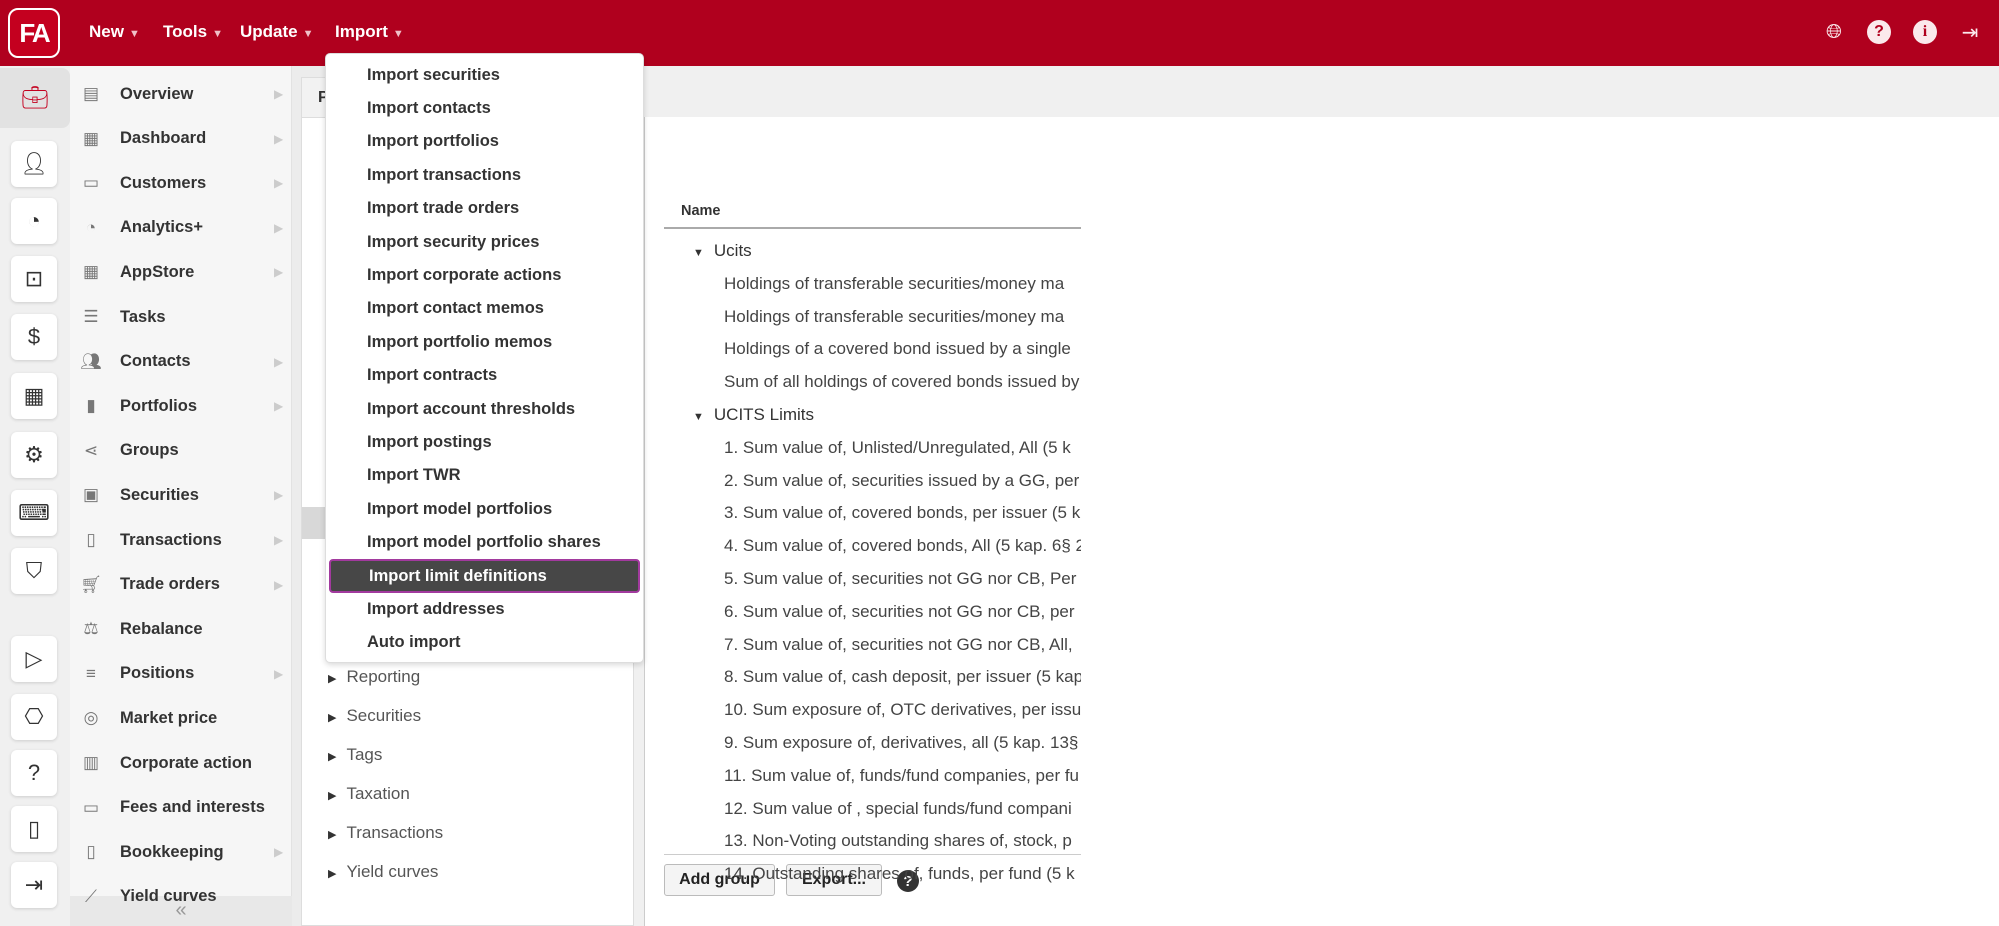 The image size is (1999, 926). I want to click on sidebar-item-corporate-action: ▥ Corporate action, so click(181, 763).